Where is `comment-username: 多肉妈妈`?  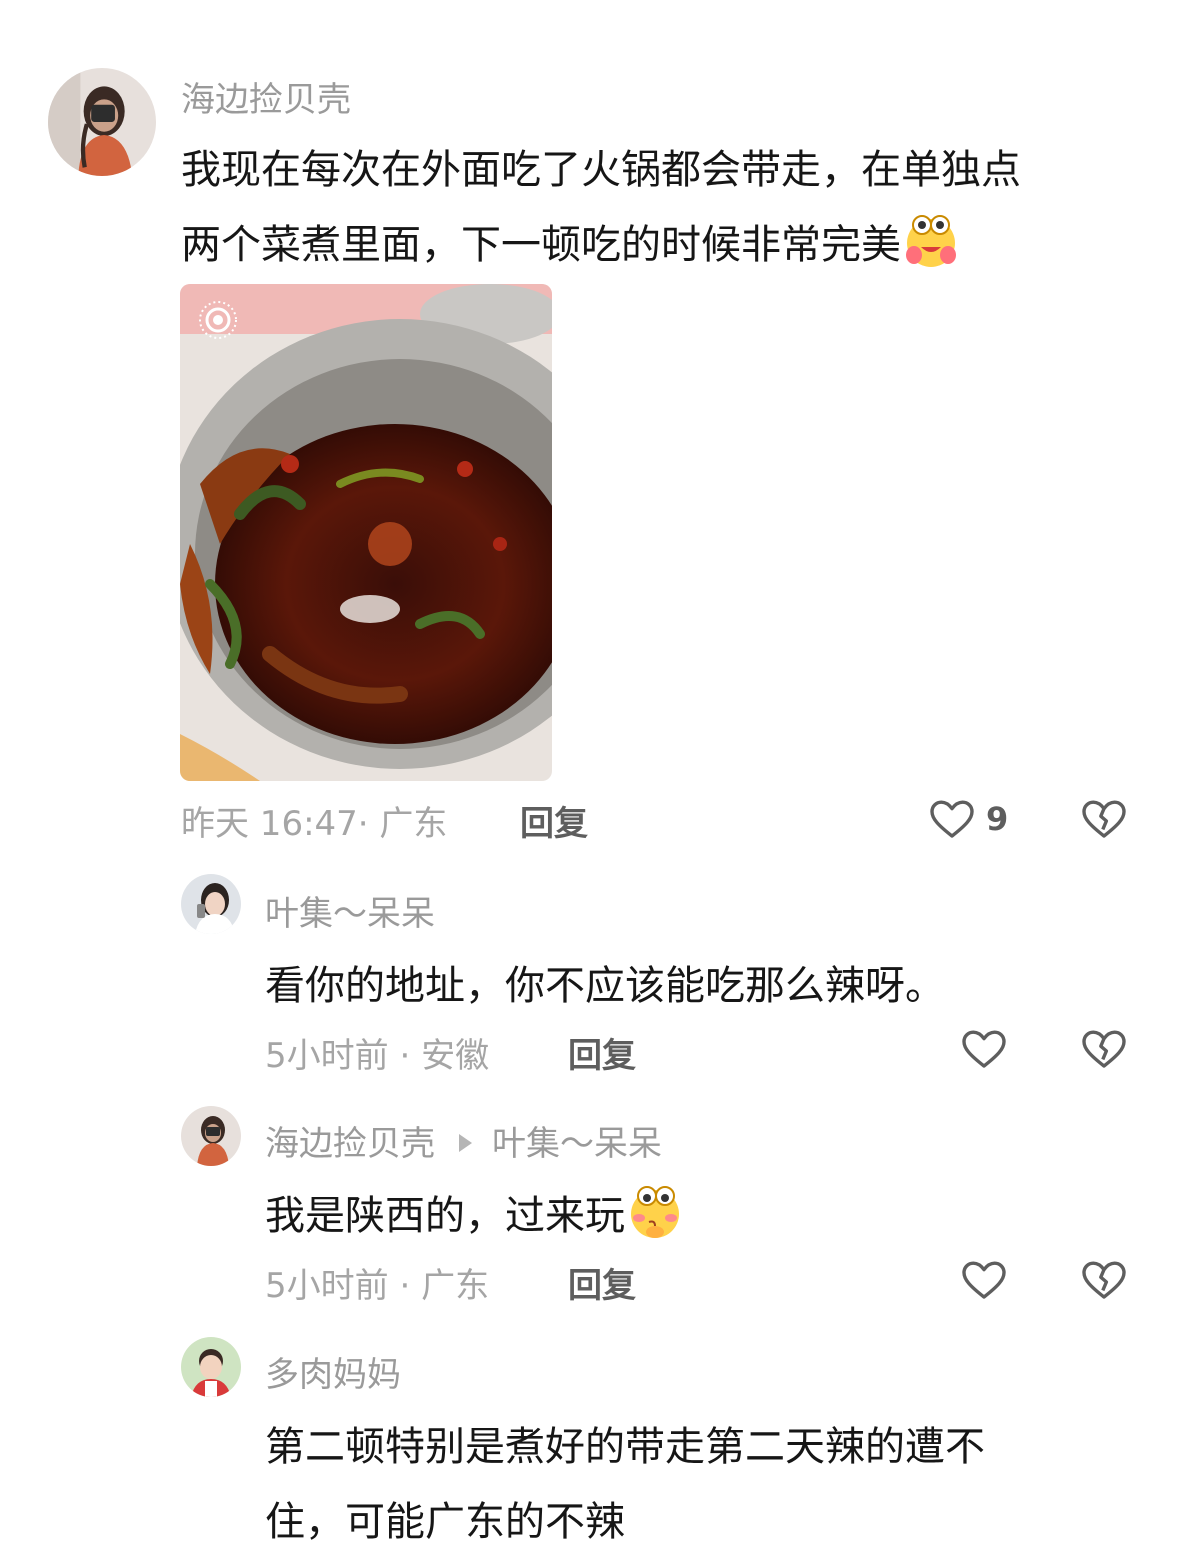
comment-username: 多肉妈妈 is located at coordinates (333, 1371).